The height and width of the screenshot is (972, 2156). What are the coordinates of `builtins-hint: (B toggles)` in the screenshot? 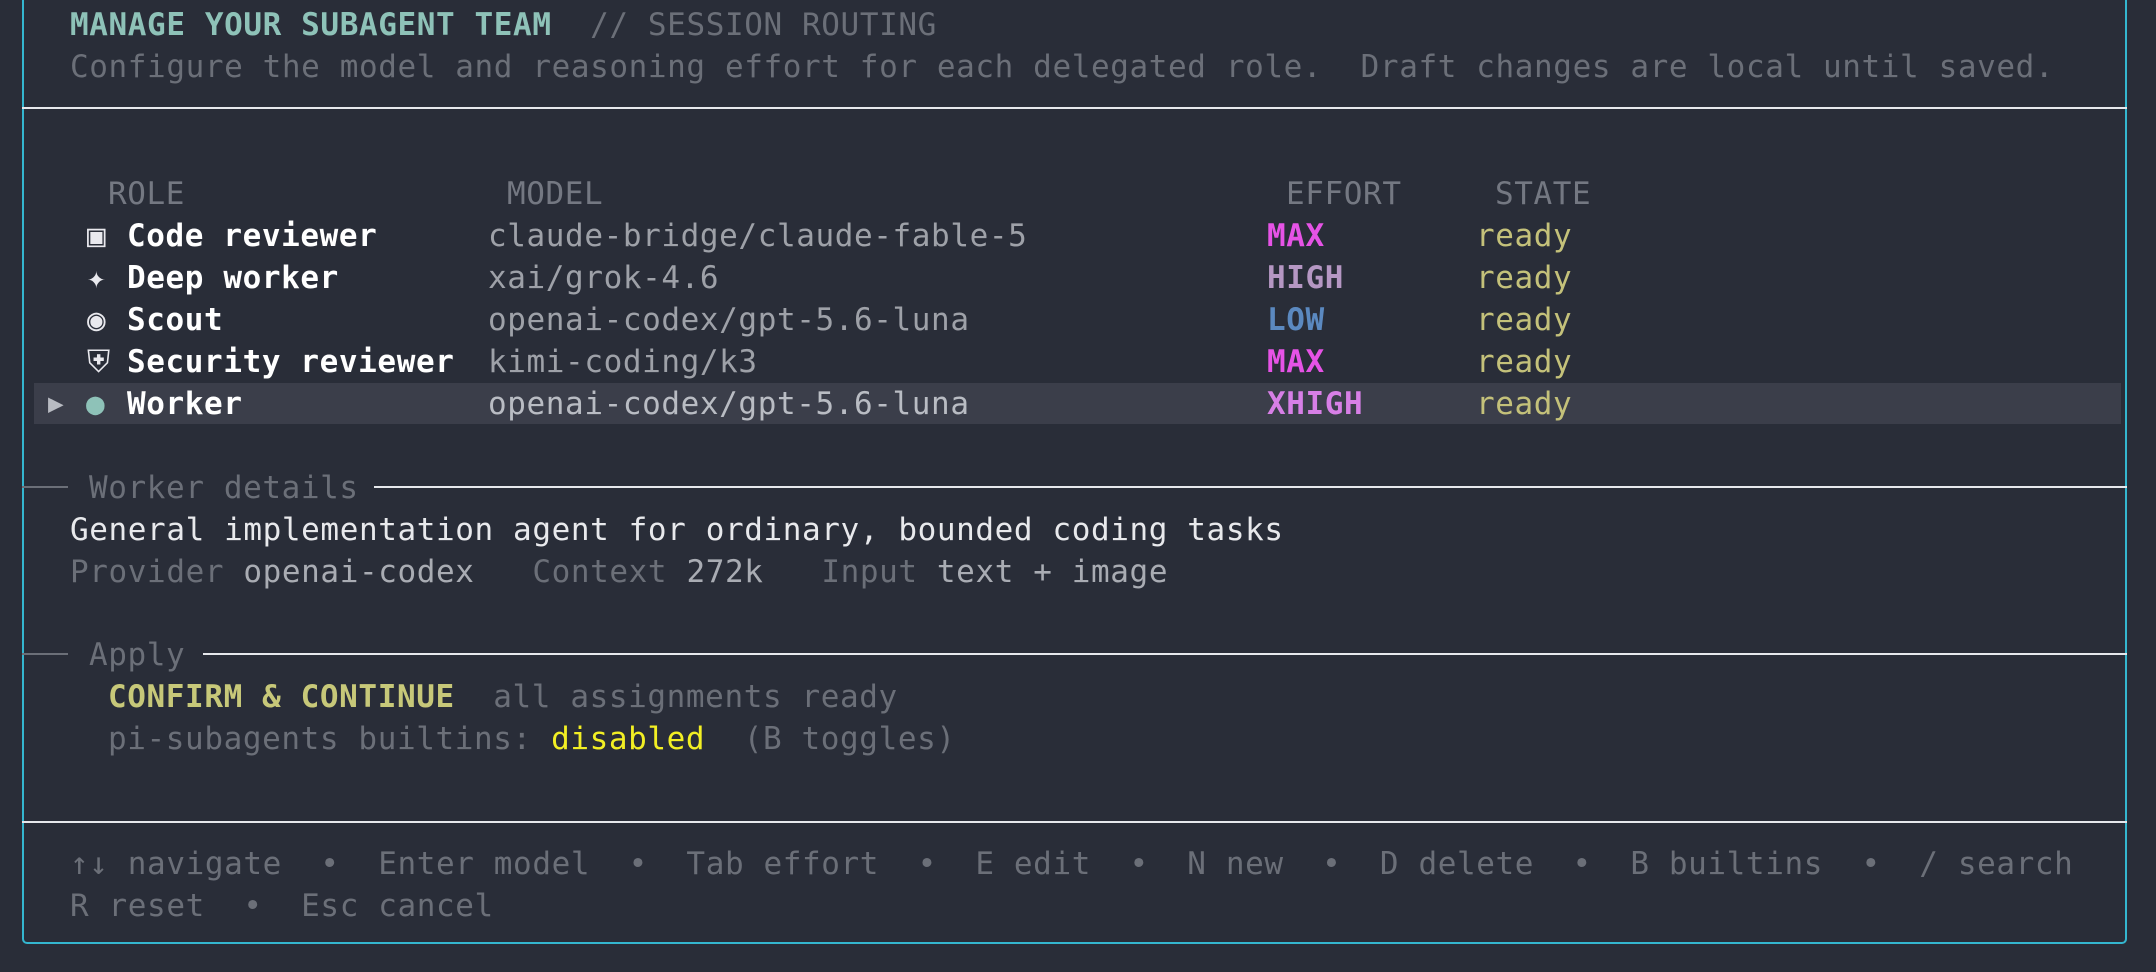 It's located at (849, 739).